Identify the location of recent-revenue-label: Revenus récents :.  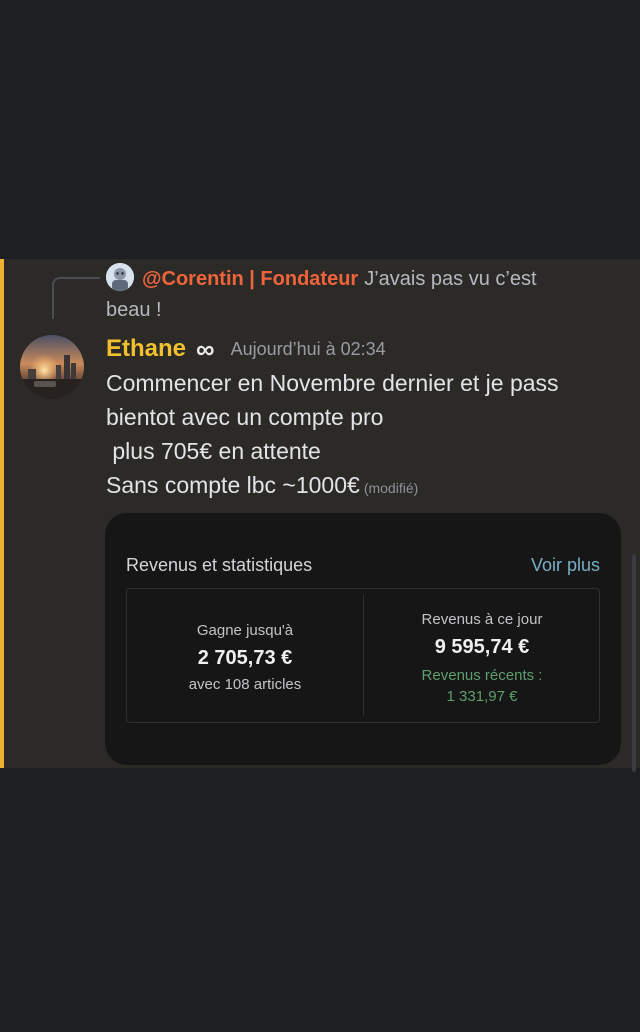
(482, 675).